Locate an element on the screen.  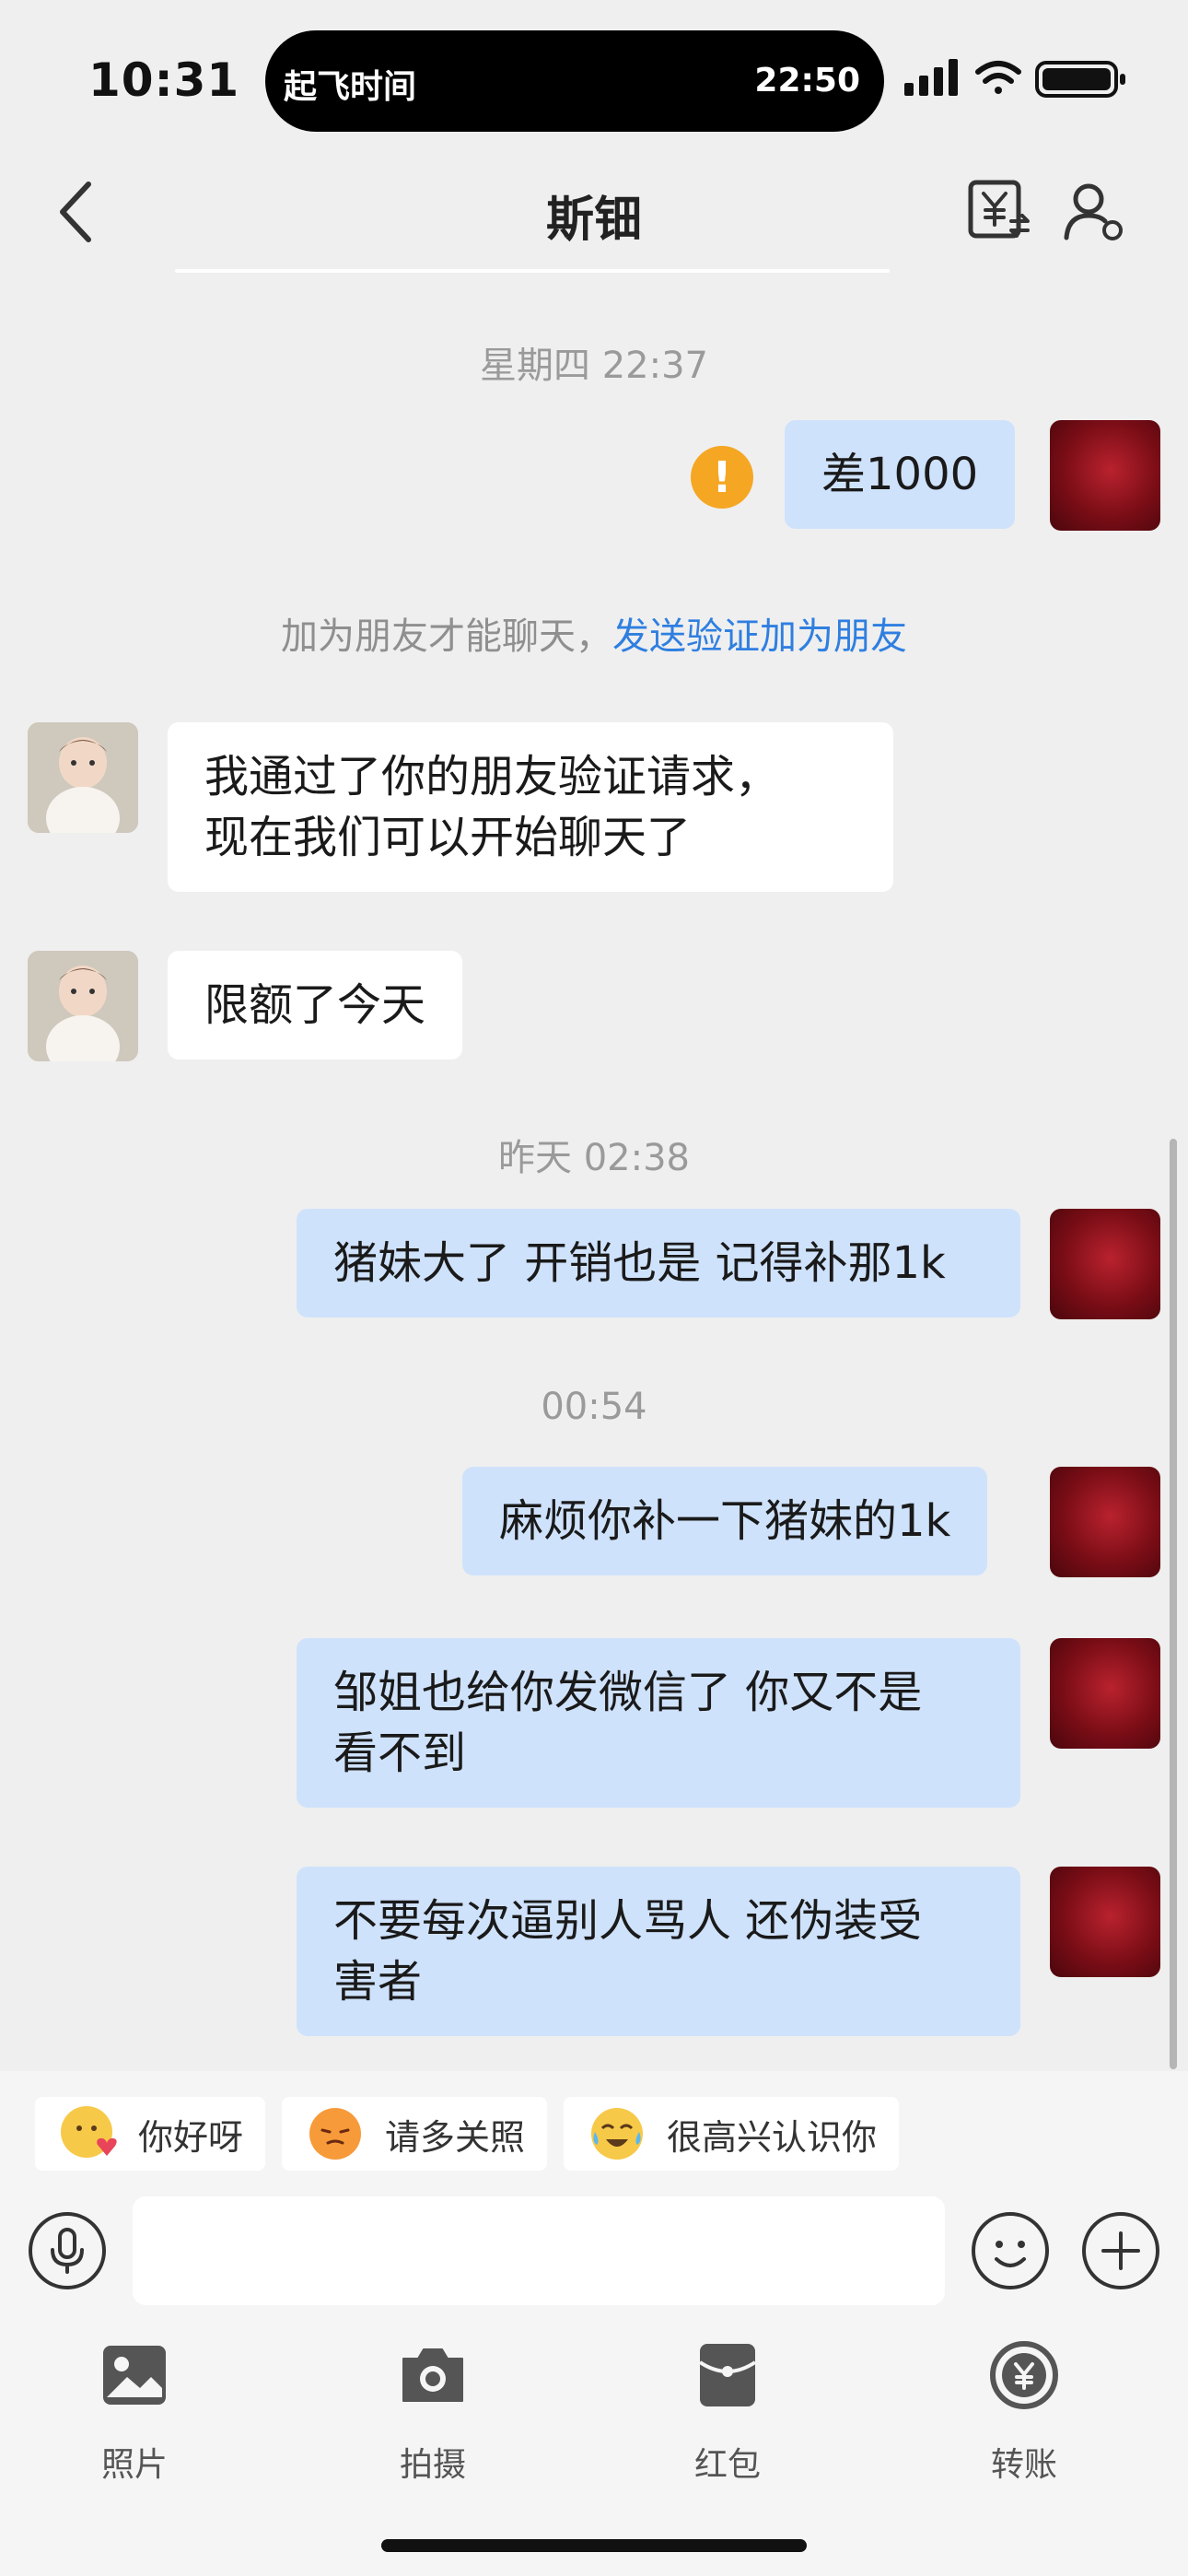
person-settings-icon is located at coordinates (1093, 211).